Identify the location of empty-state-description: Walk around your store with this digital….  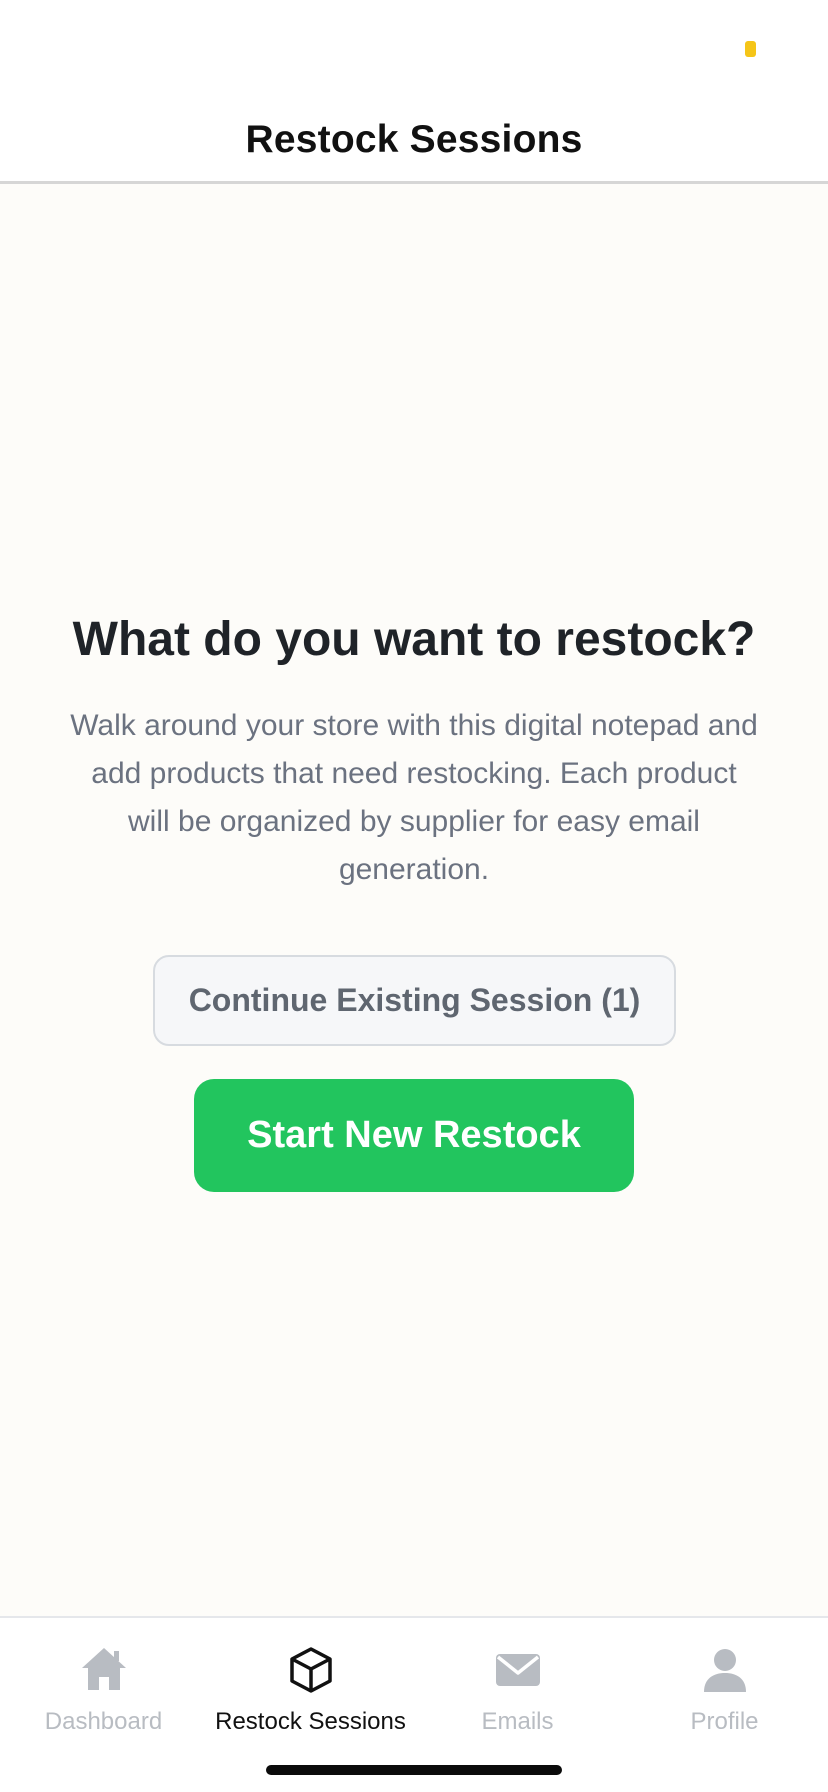
(414, 797).